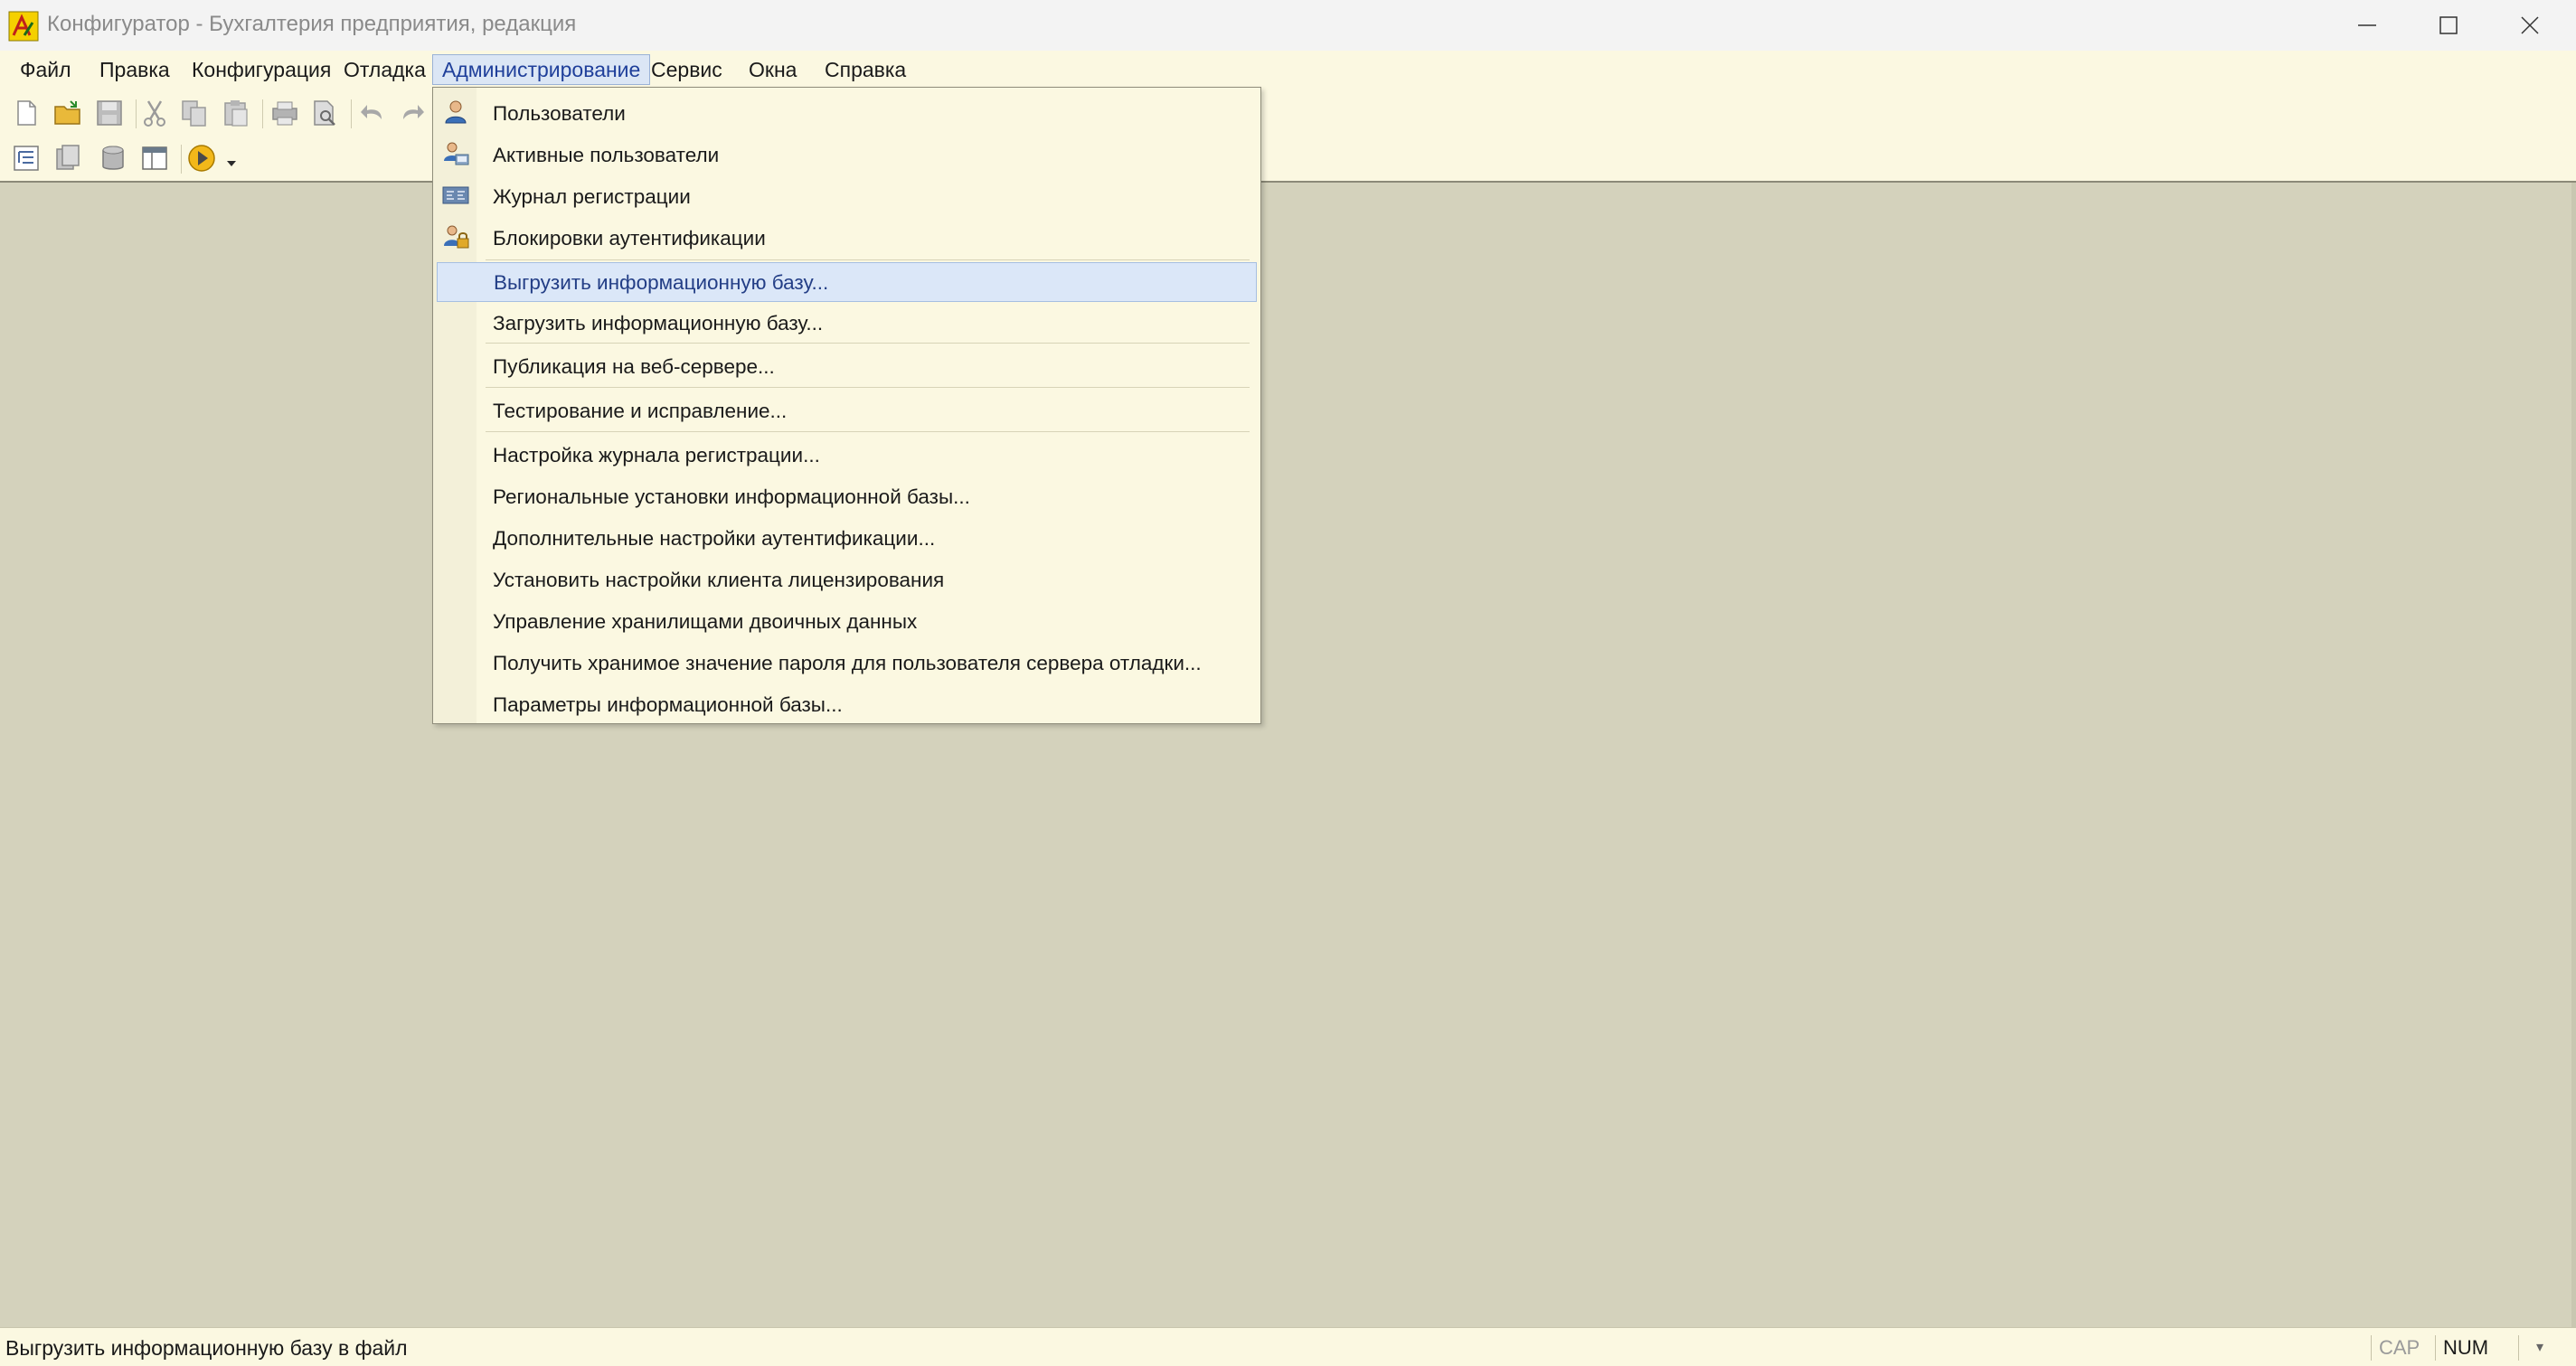 The image size is (2576, 1366). Describe the element at coordinates (113, 158) in the screenshot. I see `database-icon` at that location.